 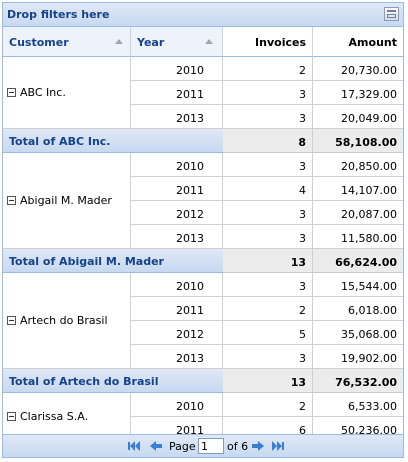 What do you see at coordinates (366, 142) in the screenshot?
I see `total-amount-value: 58,108.00` at bounding box center [366, 142].